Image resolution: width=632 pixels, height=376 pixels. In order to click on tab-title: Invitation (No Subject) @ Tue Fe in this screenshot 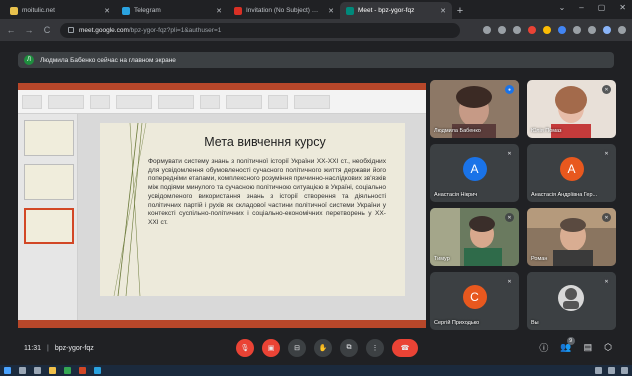, I will do `click(285, 10)`.